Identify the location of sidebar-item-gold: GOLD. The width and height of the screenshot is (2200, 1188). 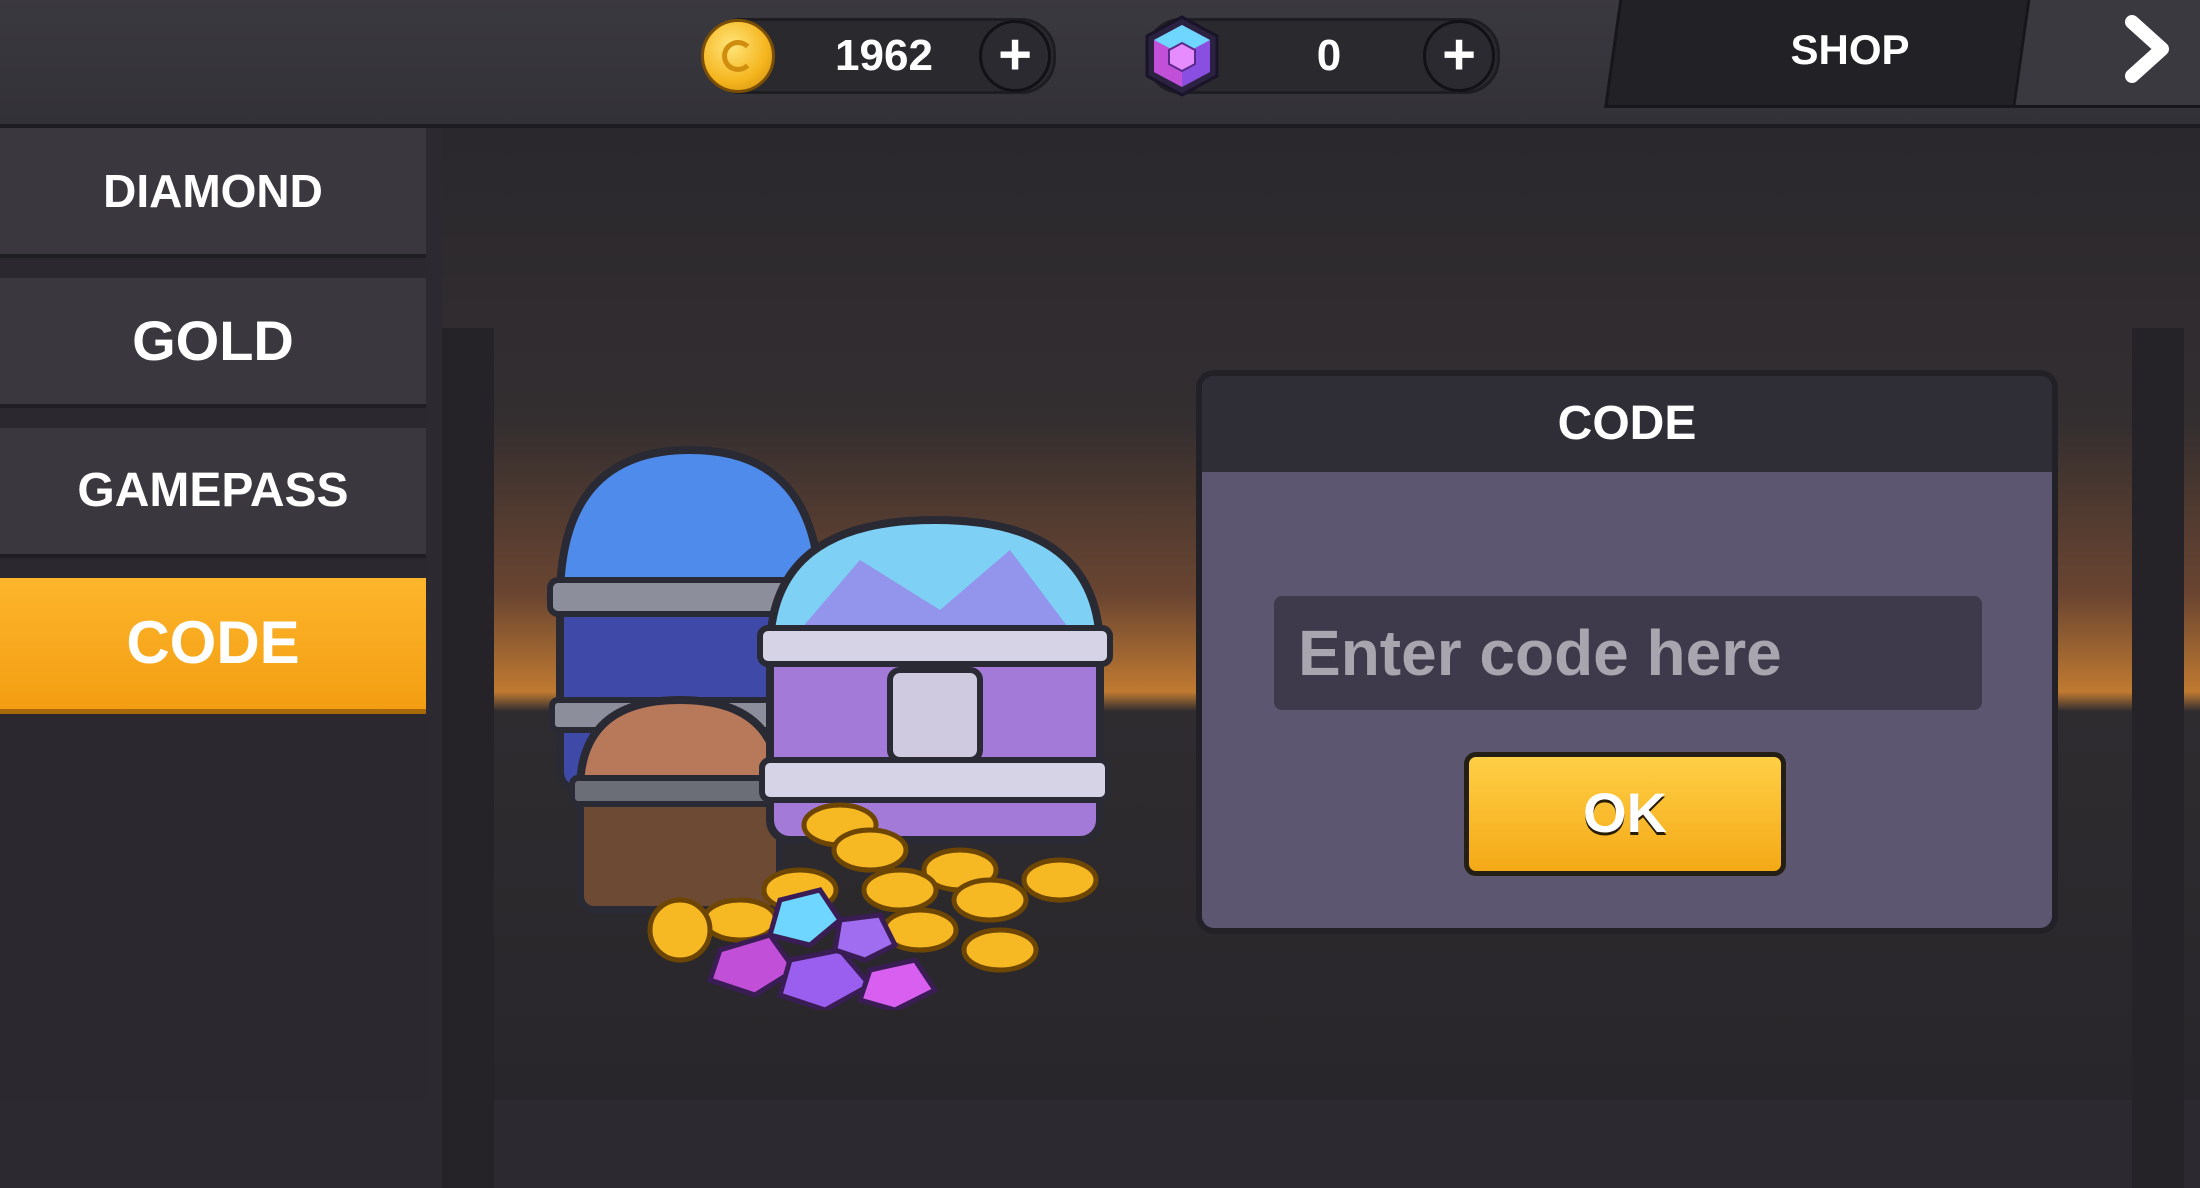
(213, 343).